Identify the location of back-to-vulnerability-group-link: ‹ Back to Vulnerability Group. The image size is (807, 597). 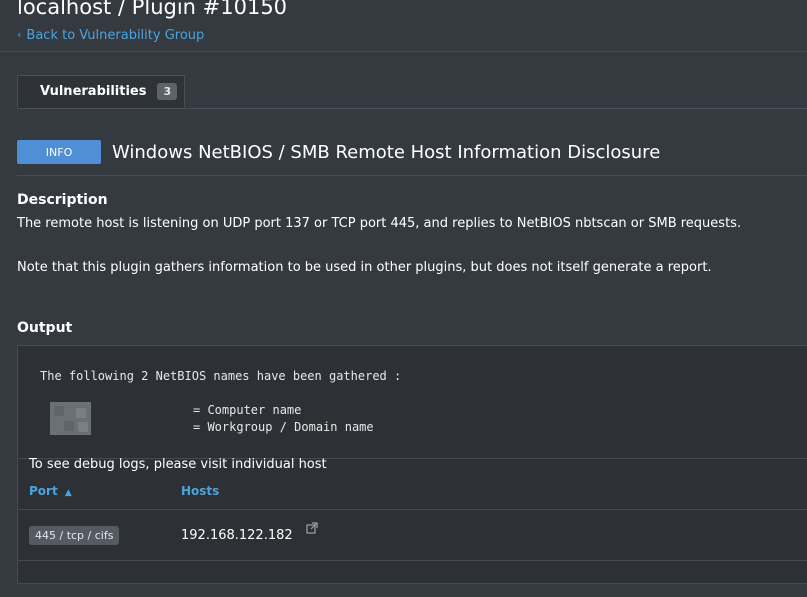
(110, 35).